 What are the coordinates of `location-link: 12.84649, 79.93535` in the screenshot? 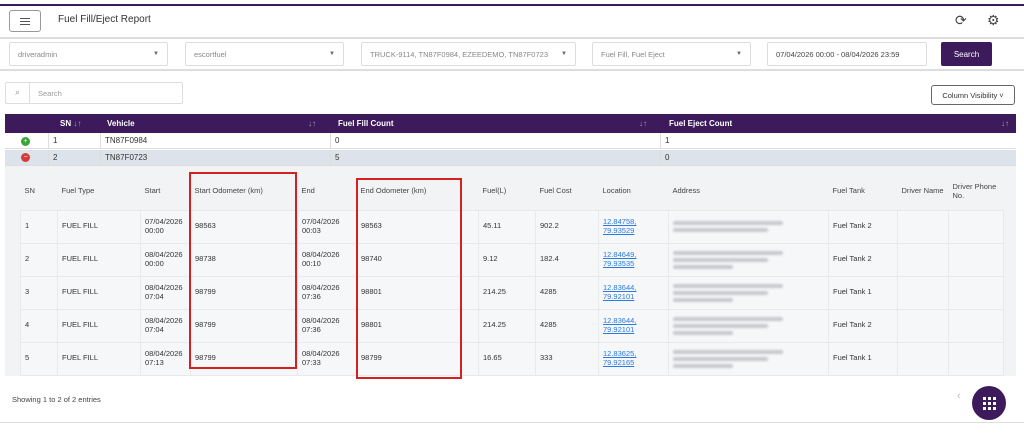 It's located at (619, 259).